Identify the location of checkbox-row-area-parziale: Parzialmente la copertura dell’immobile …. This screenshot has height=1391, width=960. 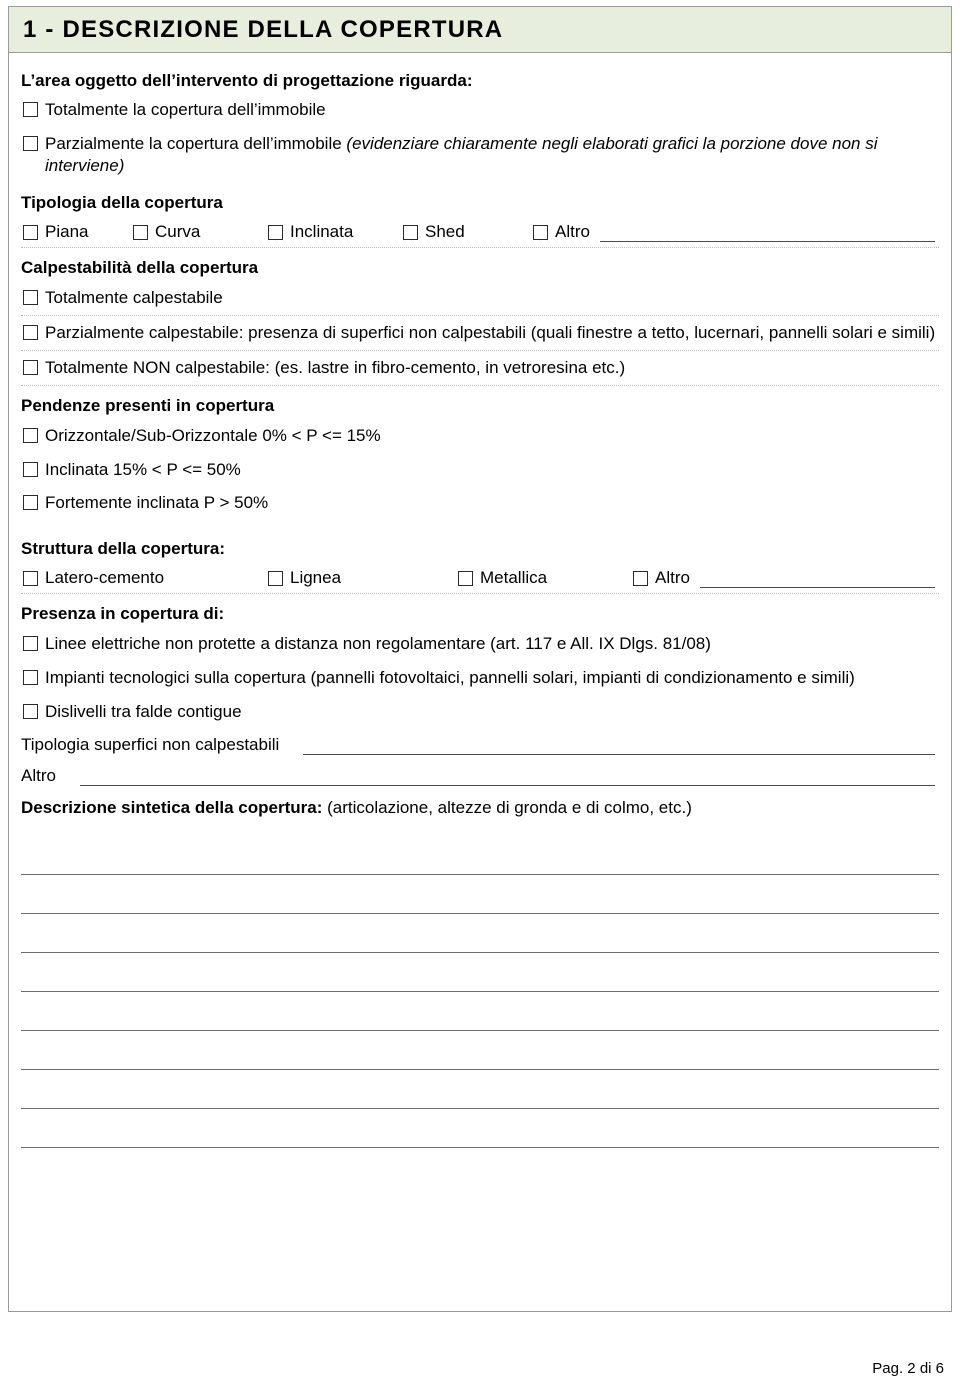
(480, 155).